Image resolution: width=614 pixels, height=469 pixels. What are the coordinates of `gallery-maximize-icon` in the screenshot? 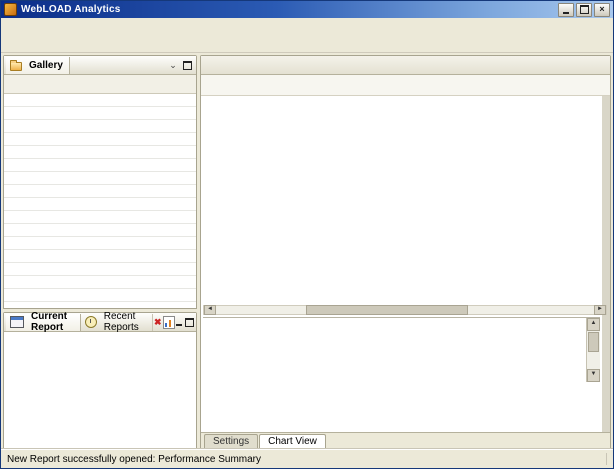 It's located at (187, 65).